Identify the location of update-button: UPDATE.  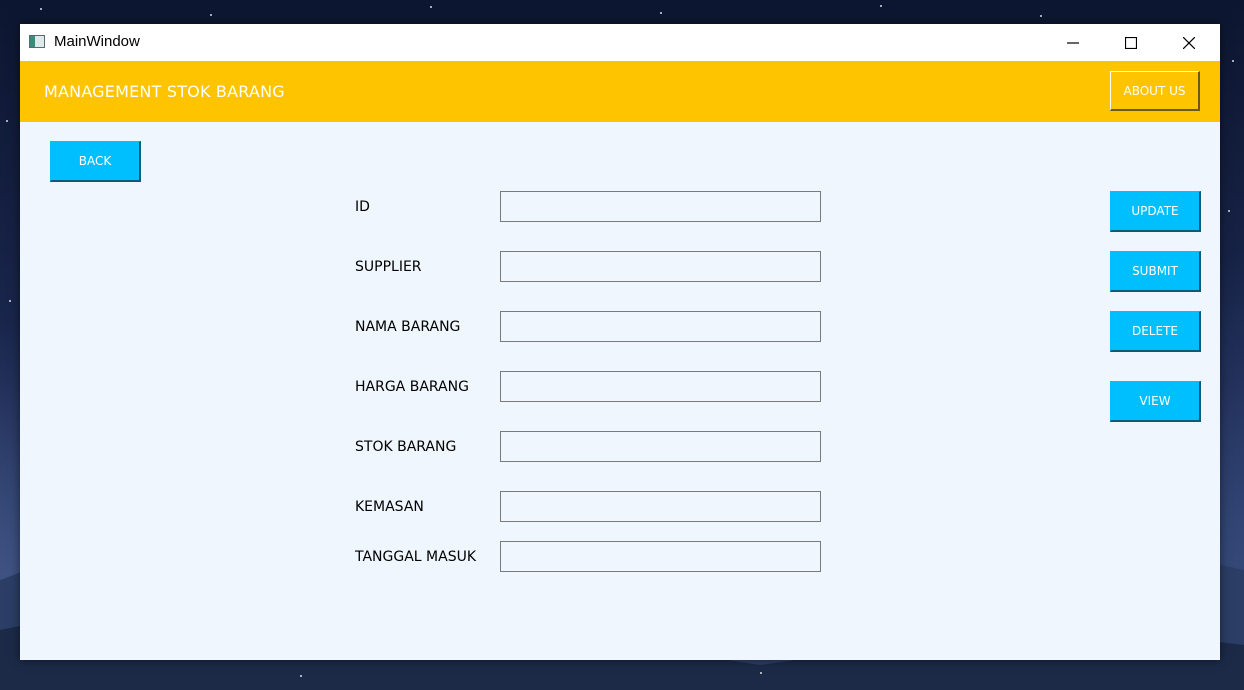
(1155, 211).